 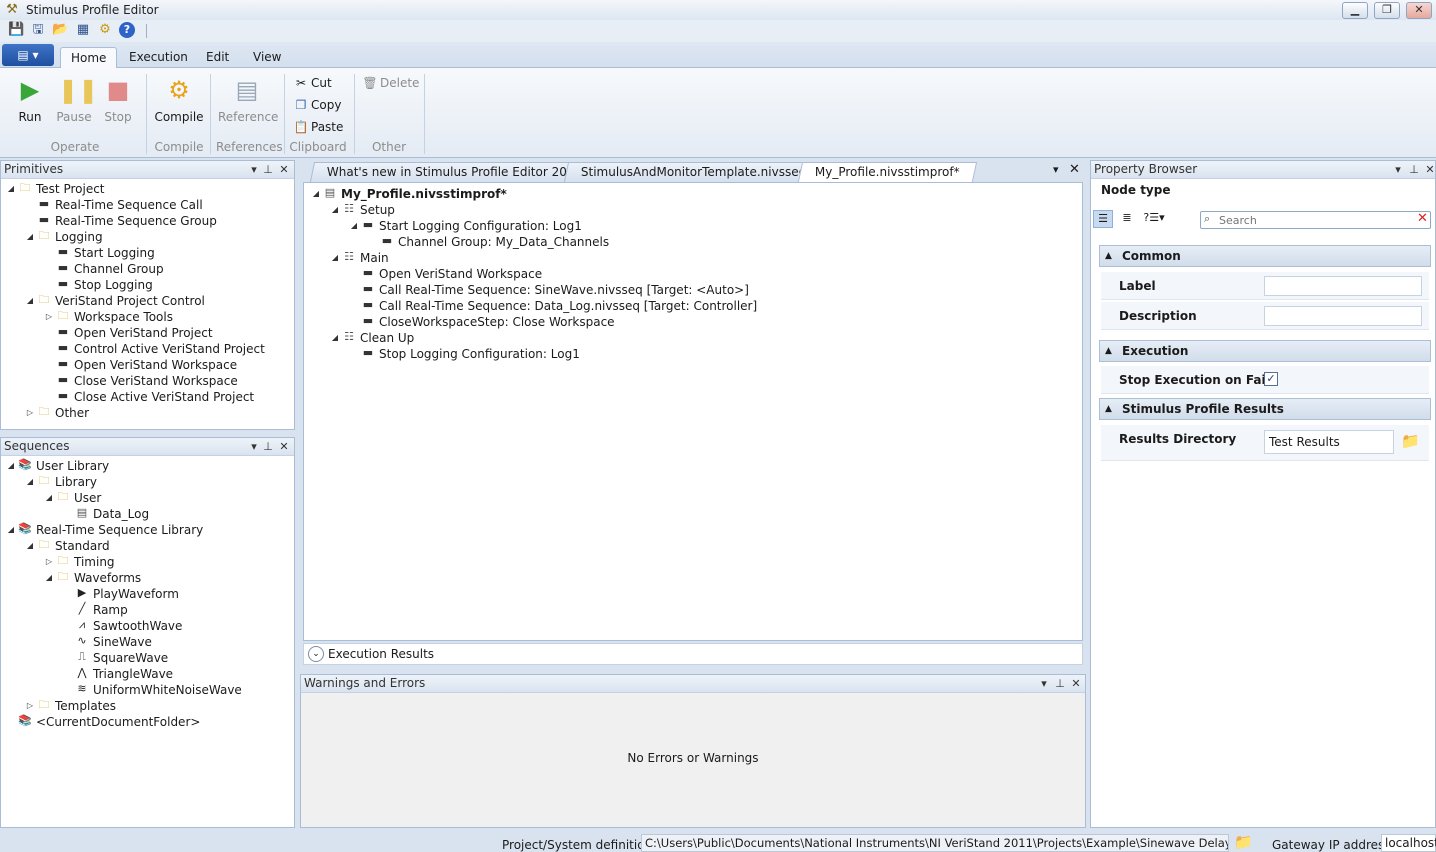 I want to click on restore-button: ❐, so click(x=1387, y=10).